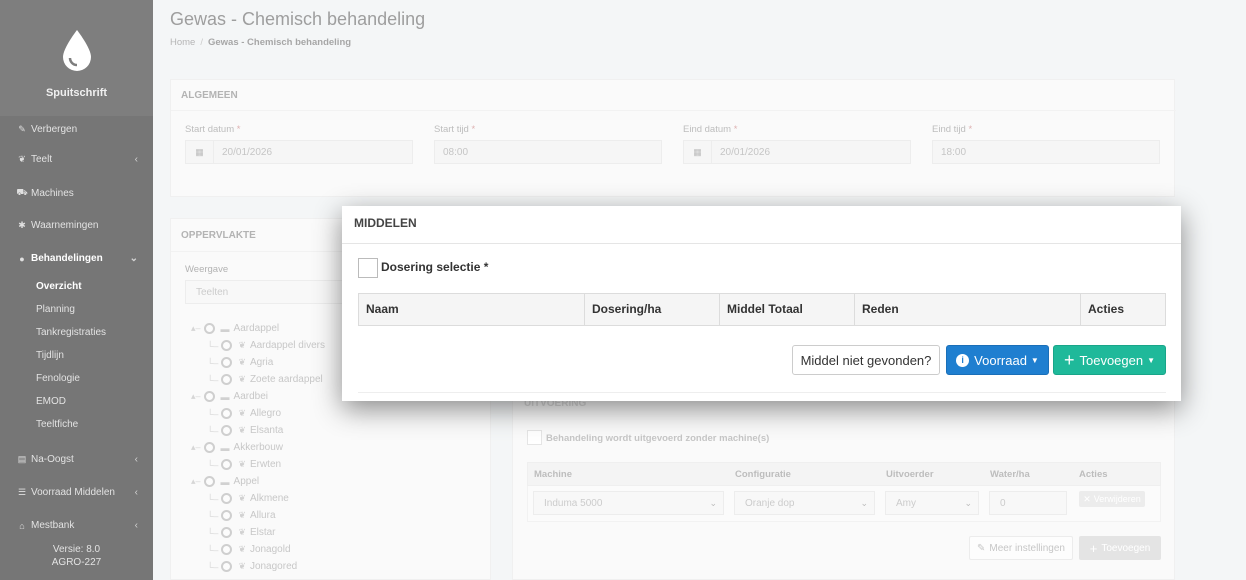  What do you see at coordinates (385, 223) in the screenshot?
I see `modal-title: MIDDELEN` at bounding box center [385, 223].